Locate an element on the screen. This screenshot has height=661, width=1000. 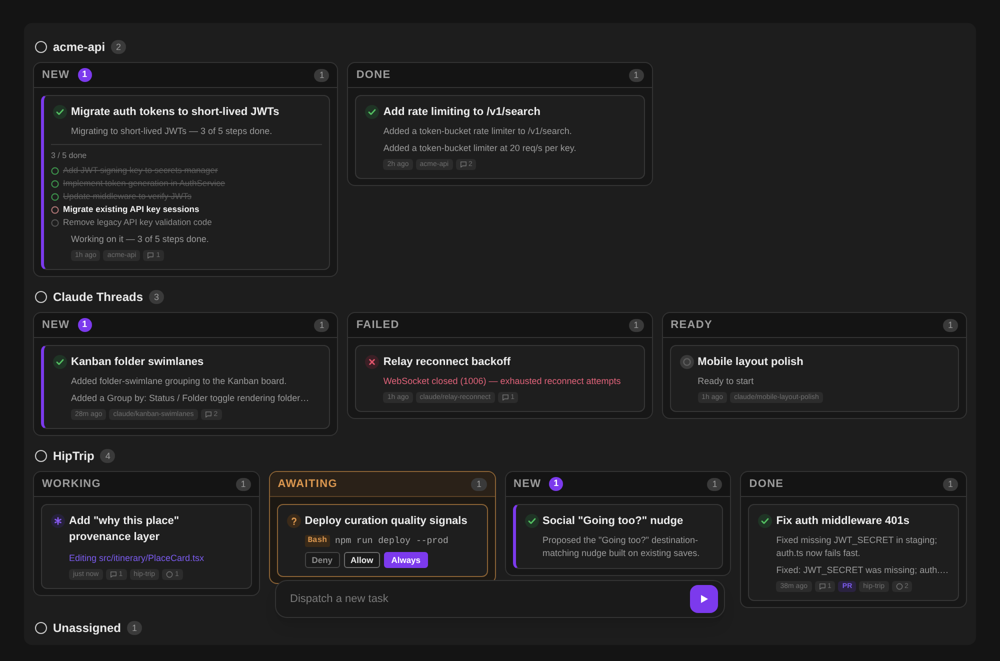
card-title: Add rate limiting to /v1/search is located at coordinates (461, 112).